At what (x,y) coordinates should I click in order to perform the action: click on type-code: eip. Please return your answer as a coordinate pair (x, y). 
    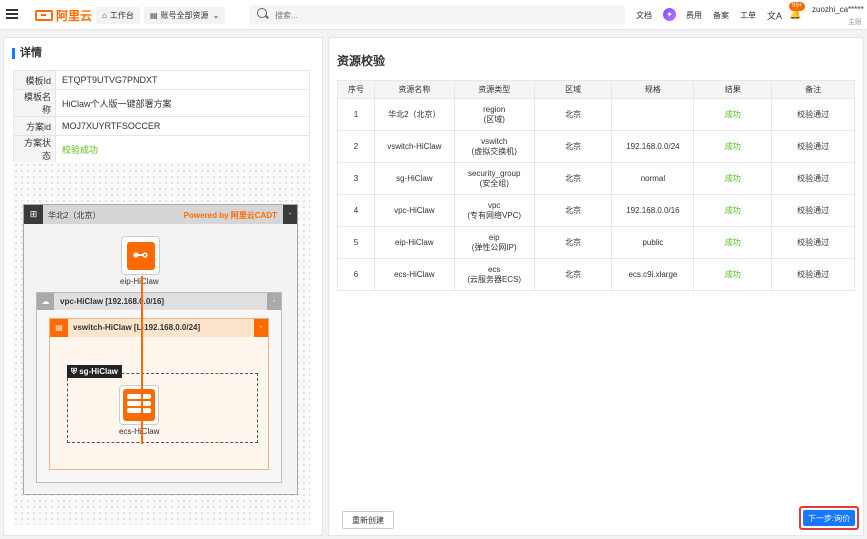
    Looking at the image, I should click on (494, 237).